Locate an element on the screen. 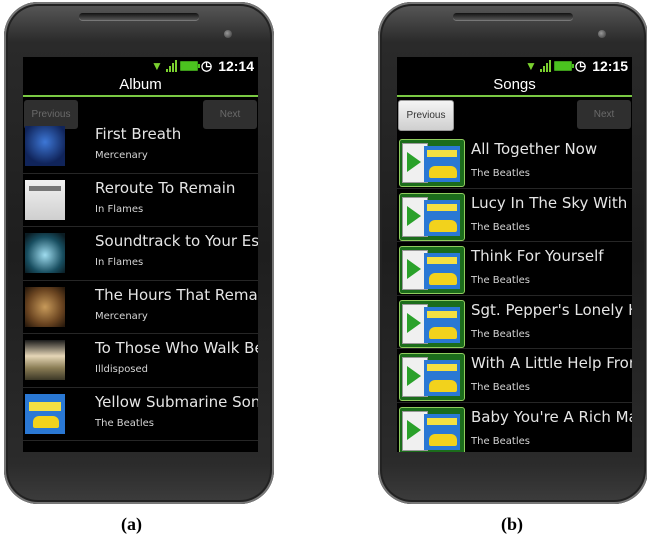  page-title: Songs is located at coordinates (514, 86).